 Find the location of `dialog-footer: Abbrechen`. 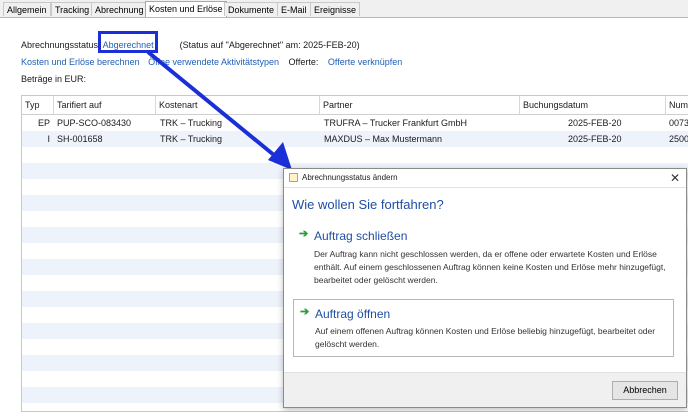

dialog-footer: Abbrechen is located at coordinates (485, 389).